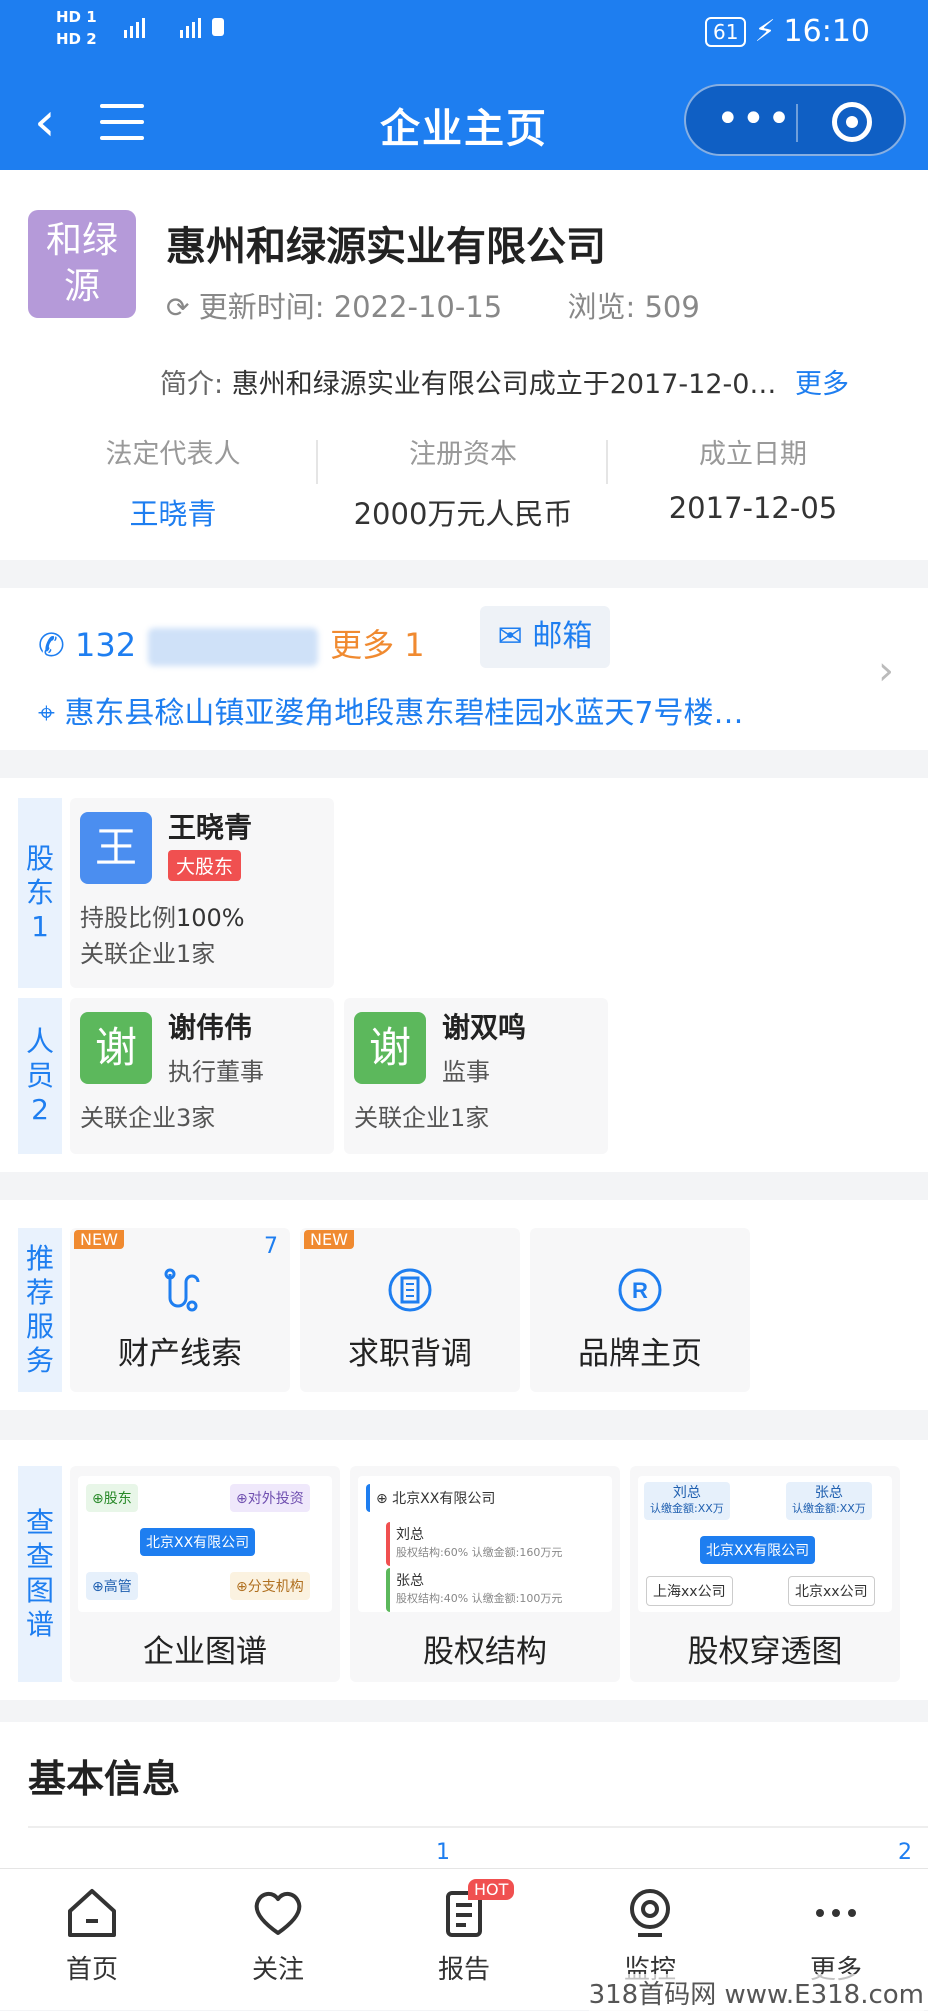 This screenshot has width=928, height=2011. I want to click on fact-capital: 注册资本 2000万元人民币, so click(463, 482).